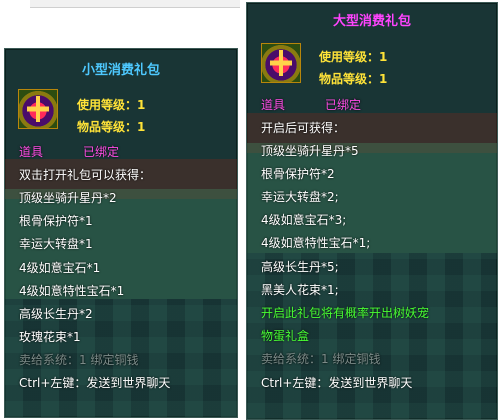 Image resolution: width=498 pixels, height=420 pixels. Describe the element at coordinates (120, 70) in the screenshot. I see `item-title: 小型消费礼包` at that location.